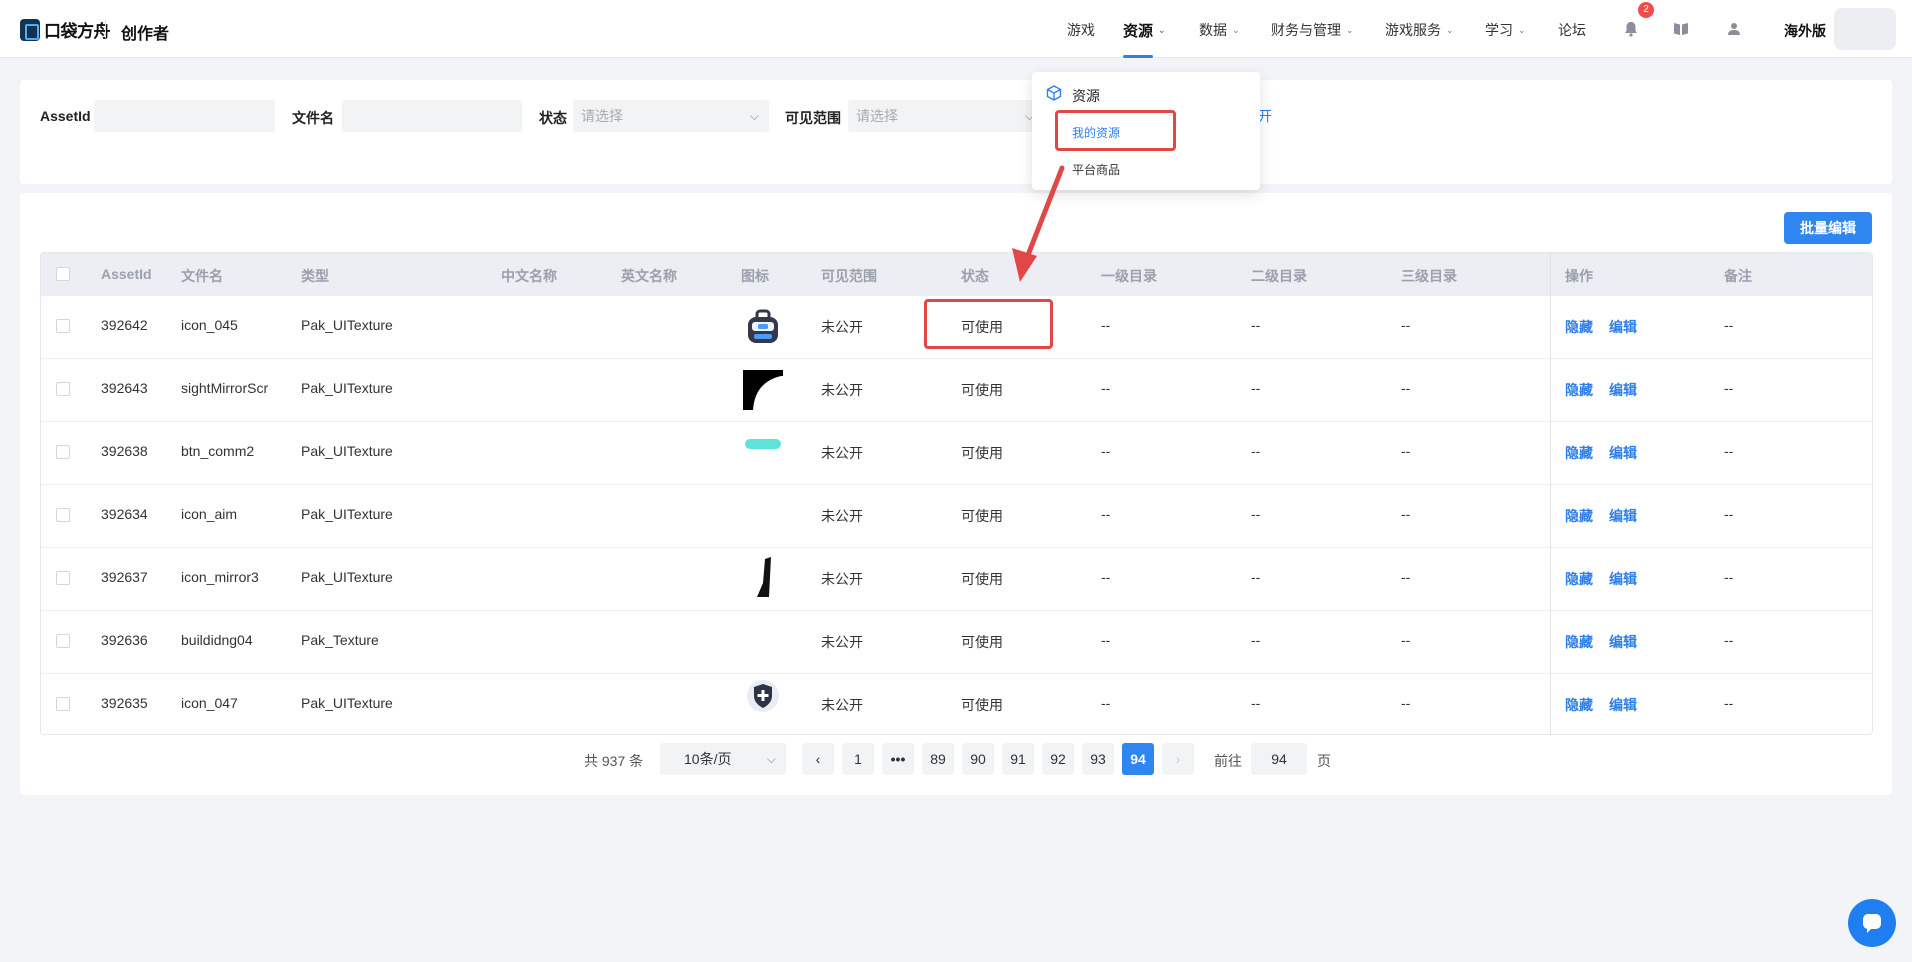  I want to click on column-header-assetid: AssetId, so click(126, 274).